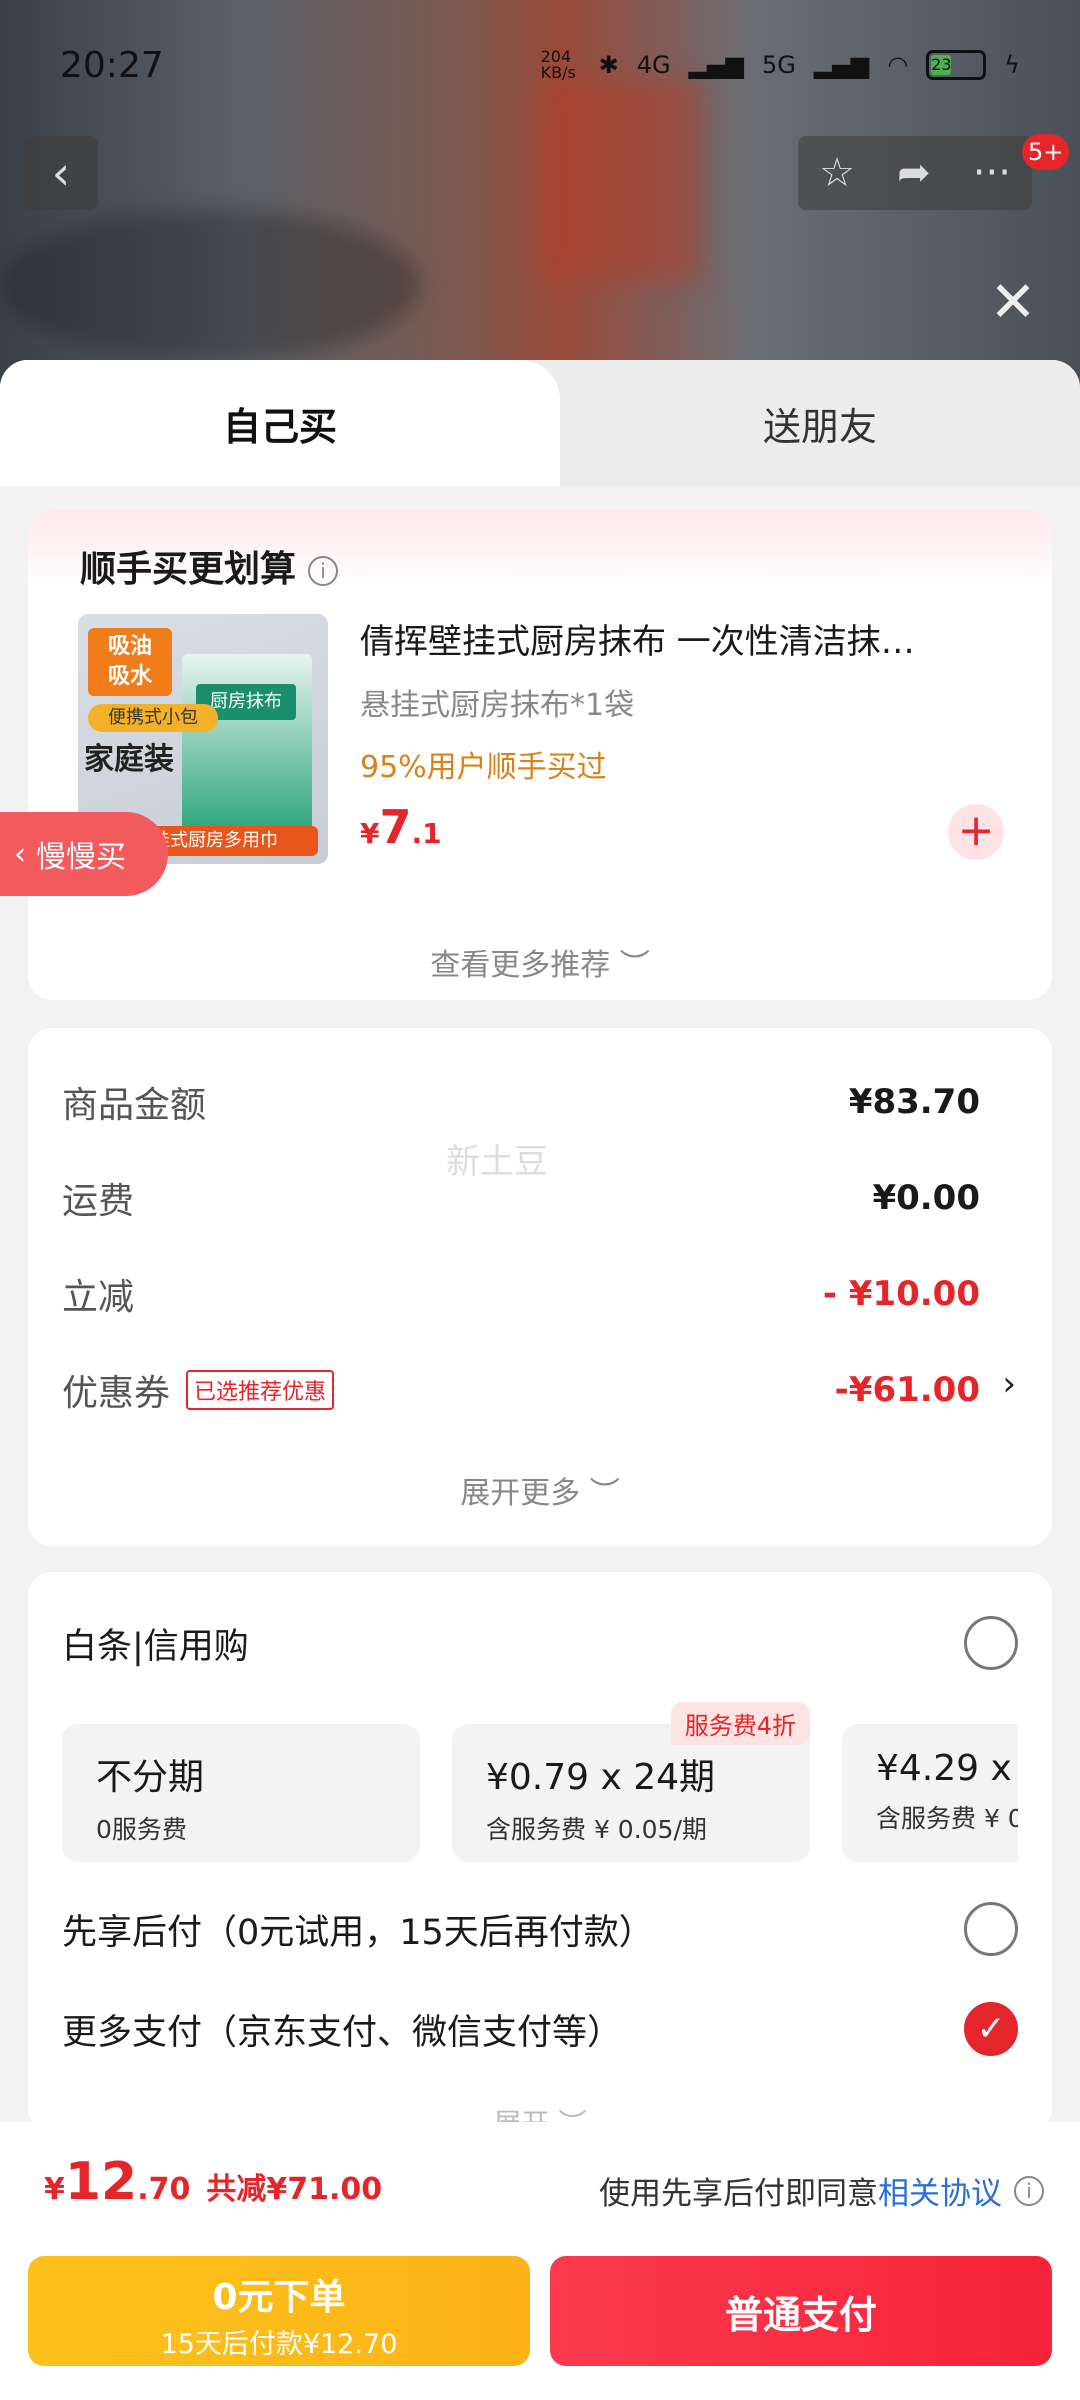  What do you see at coordinates (976, 832) in the screenshot?
I see `add-button: +` at bounding box center [976, 832].